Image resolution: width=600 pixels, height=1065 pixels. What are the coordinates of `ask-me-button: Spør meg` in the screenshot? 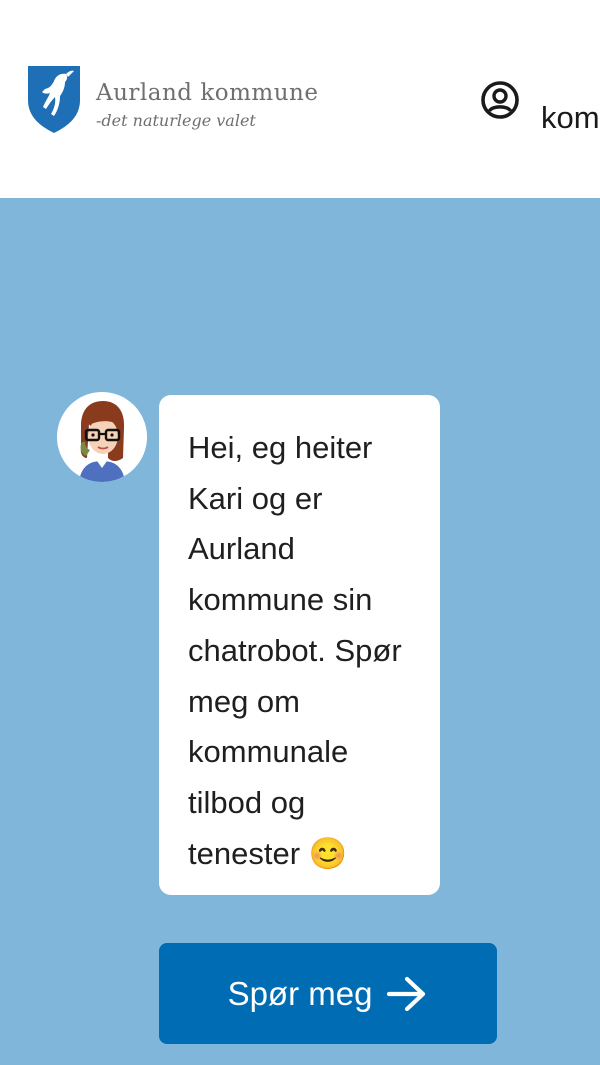 It's located at (328, 993).